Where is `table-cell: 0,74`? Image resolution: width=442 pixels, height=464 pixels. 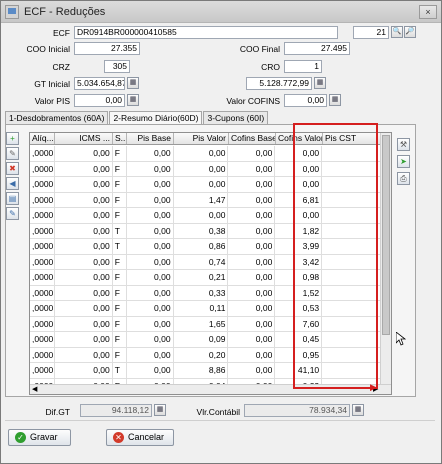
table-cell: 0,74 is located at coordinates (201, 261).